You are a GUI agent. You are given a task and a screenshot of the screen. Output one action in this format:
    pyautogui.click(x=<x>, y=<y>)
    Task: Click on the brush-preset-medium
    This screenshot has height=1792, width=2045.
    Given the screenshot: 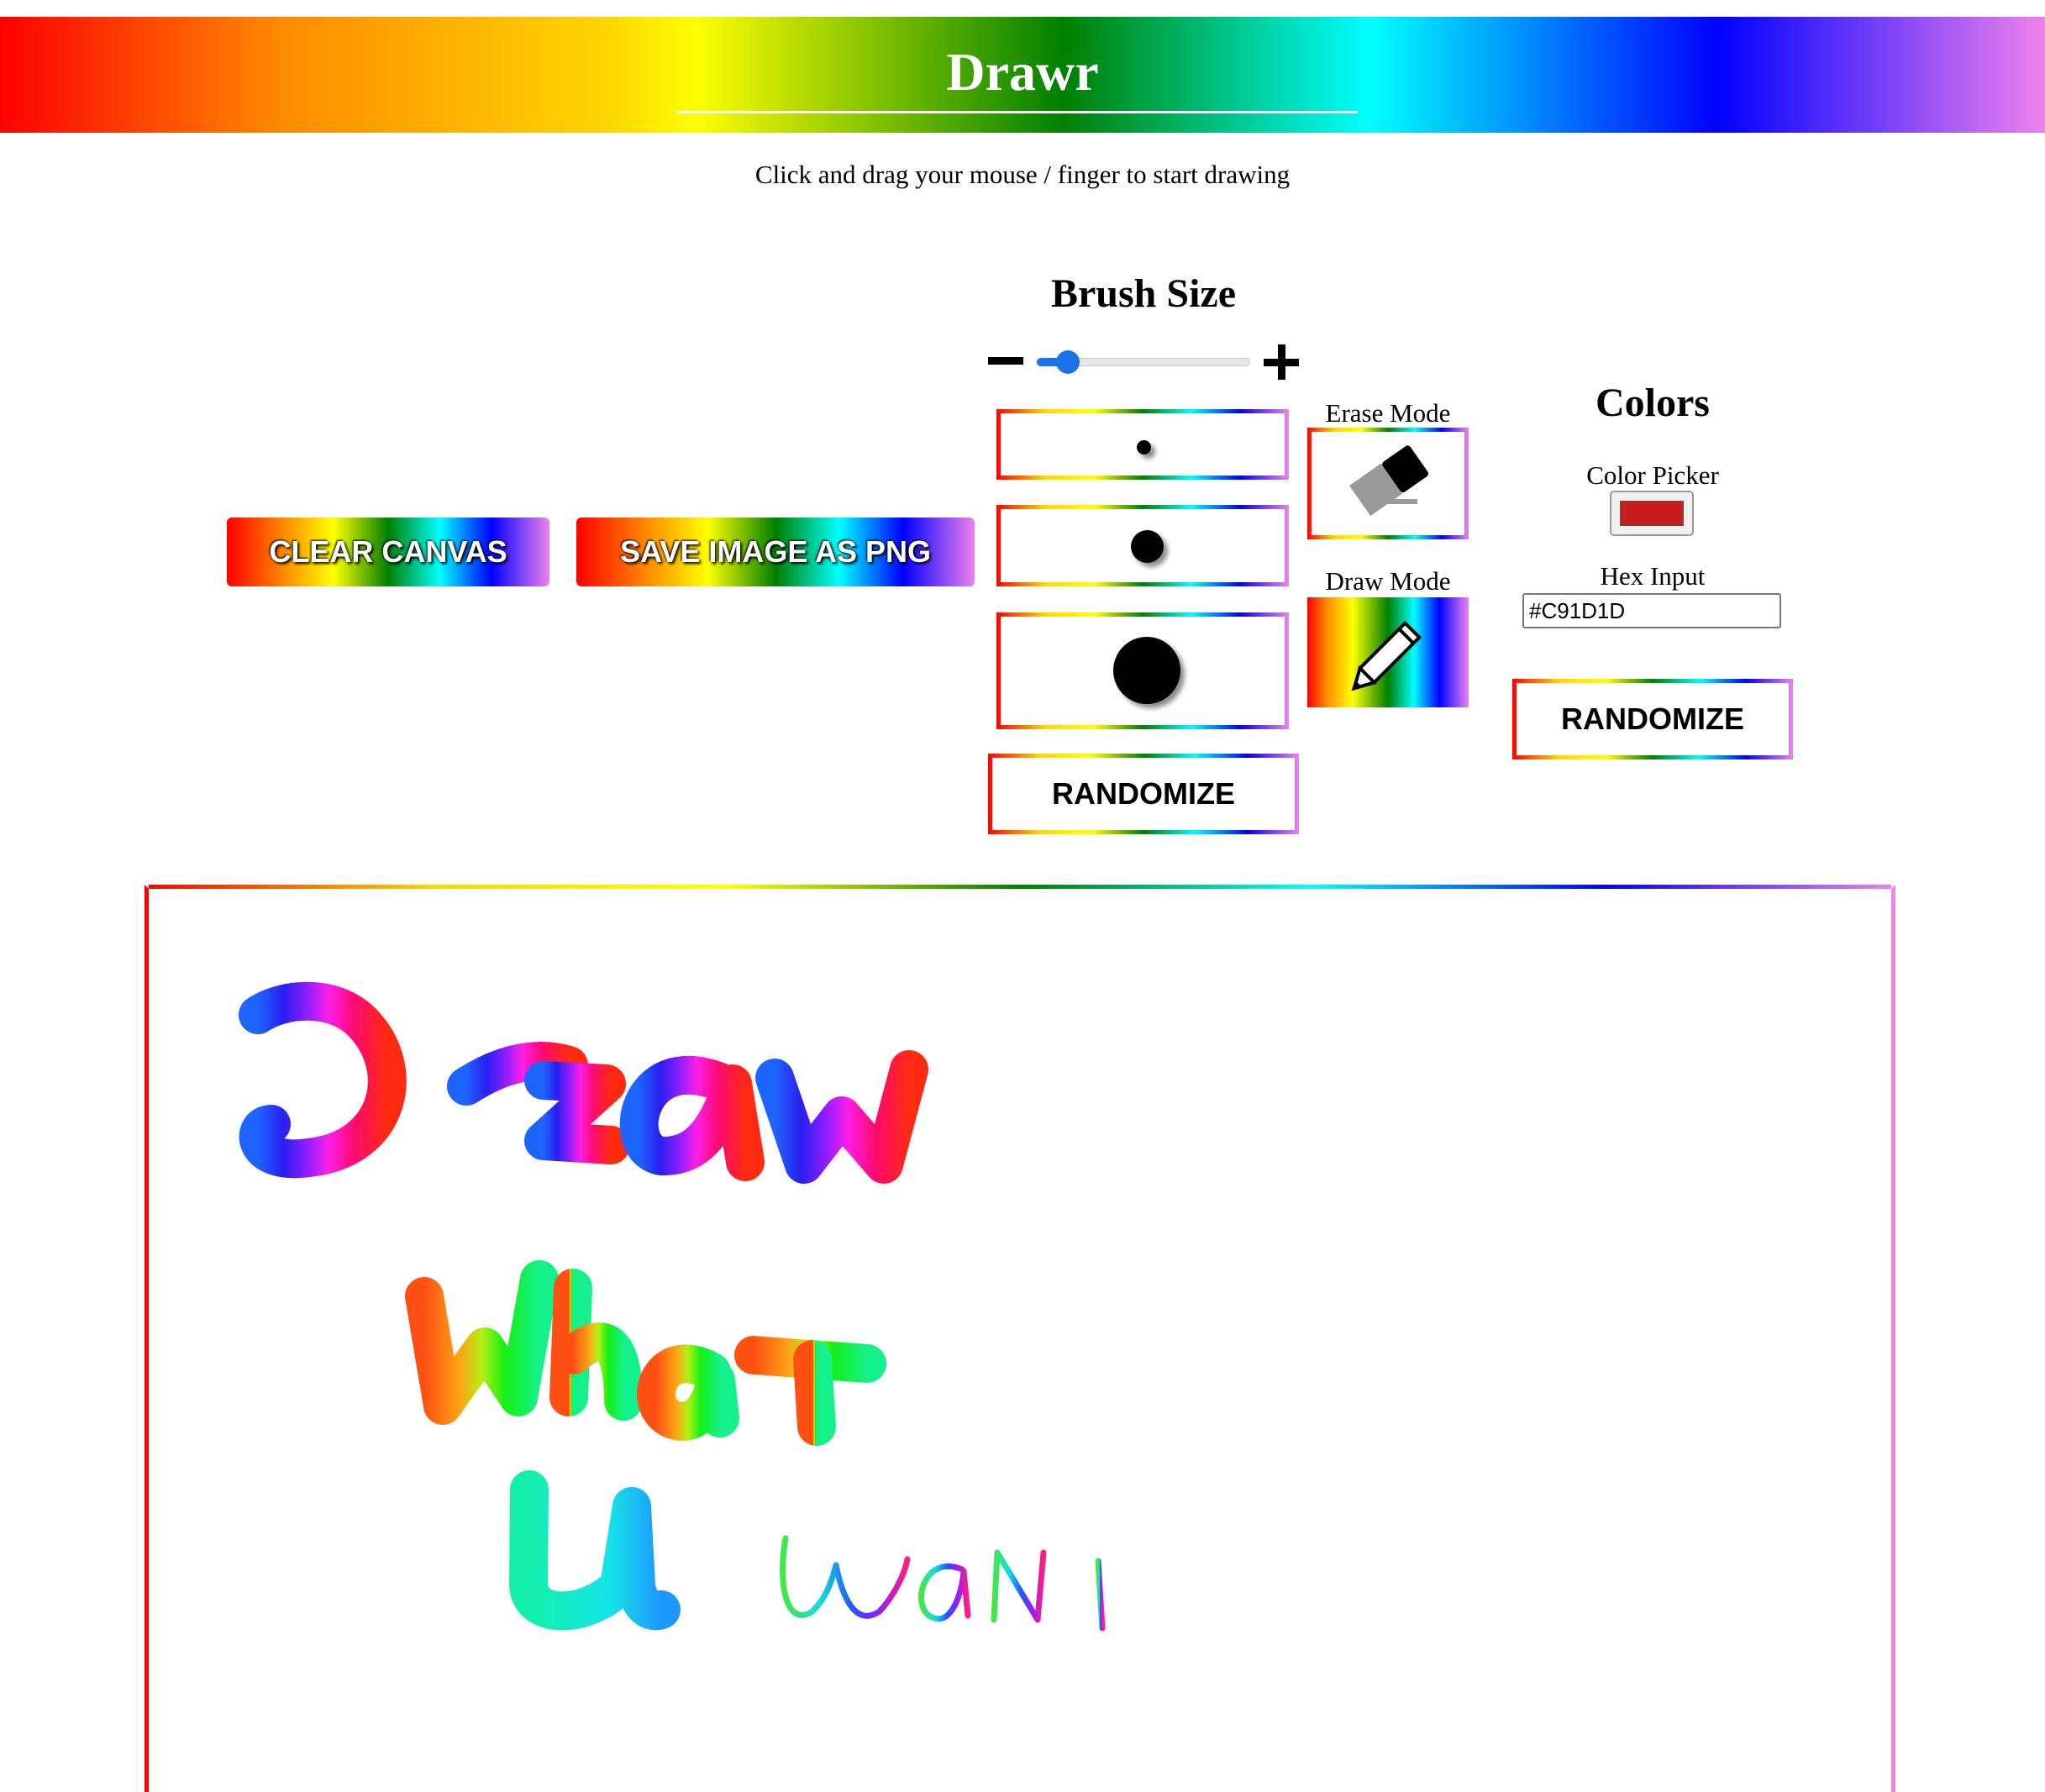 What is the action you would take?
    pyautogui.click(x=1142, y=545)
    